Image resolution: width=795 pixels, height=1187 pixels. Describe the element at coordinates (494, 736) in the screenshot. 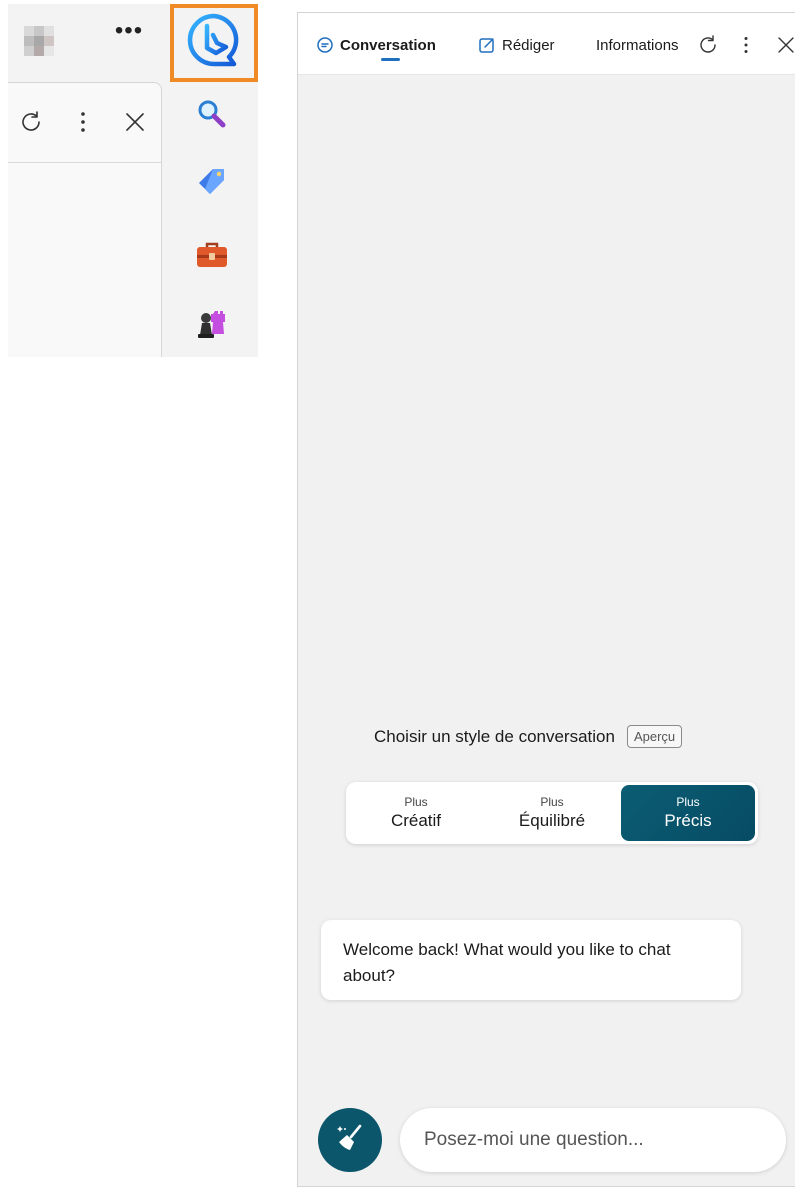

I see `conversation-style-label: Choisir un style de conversation` at that location.